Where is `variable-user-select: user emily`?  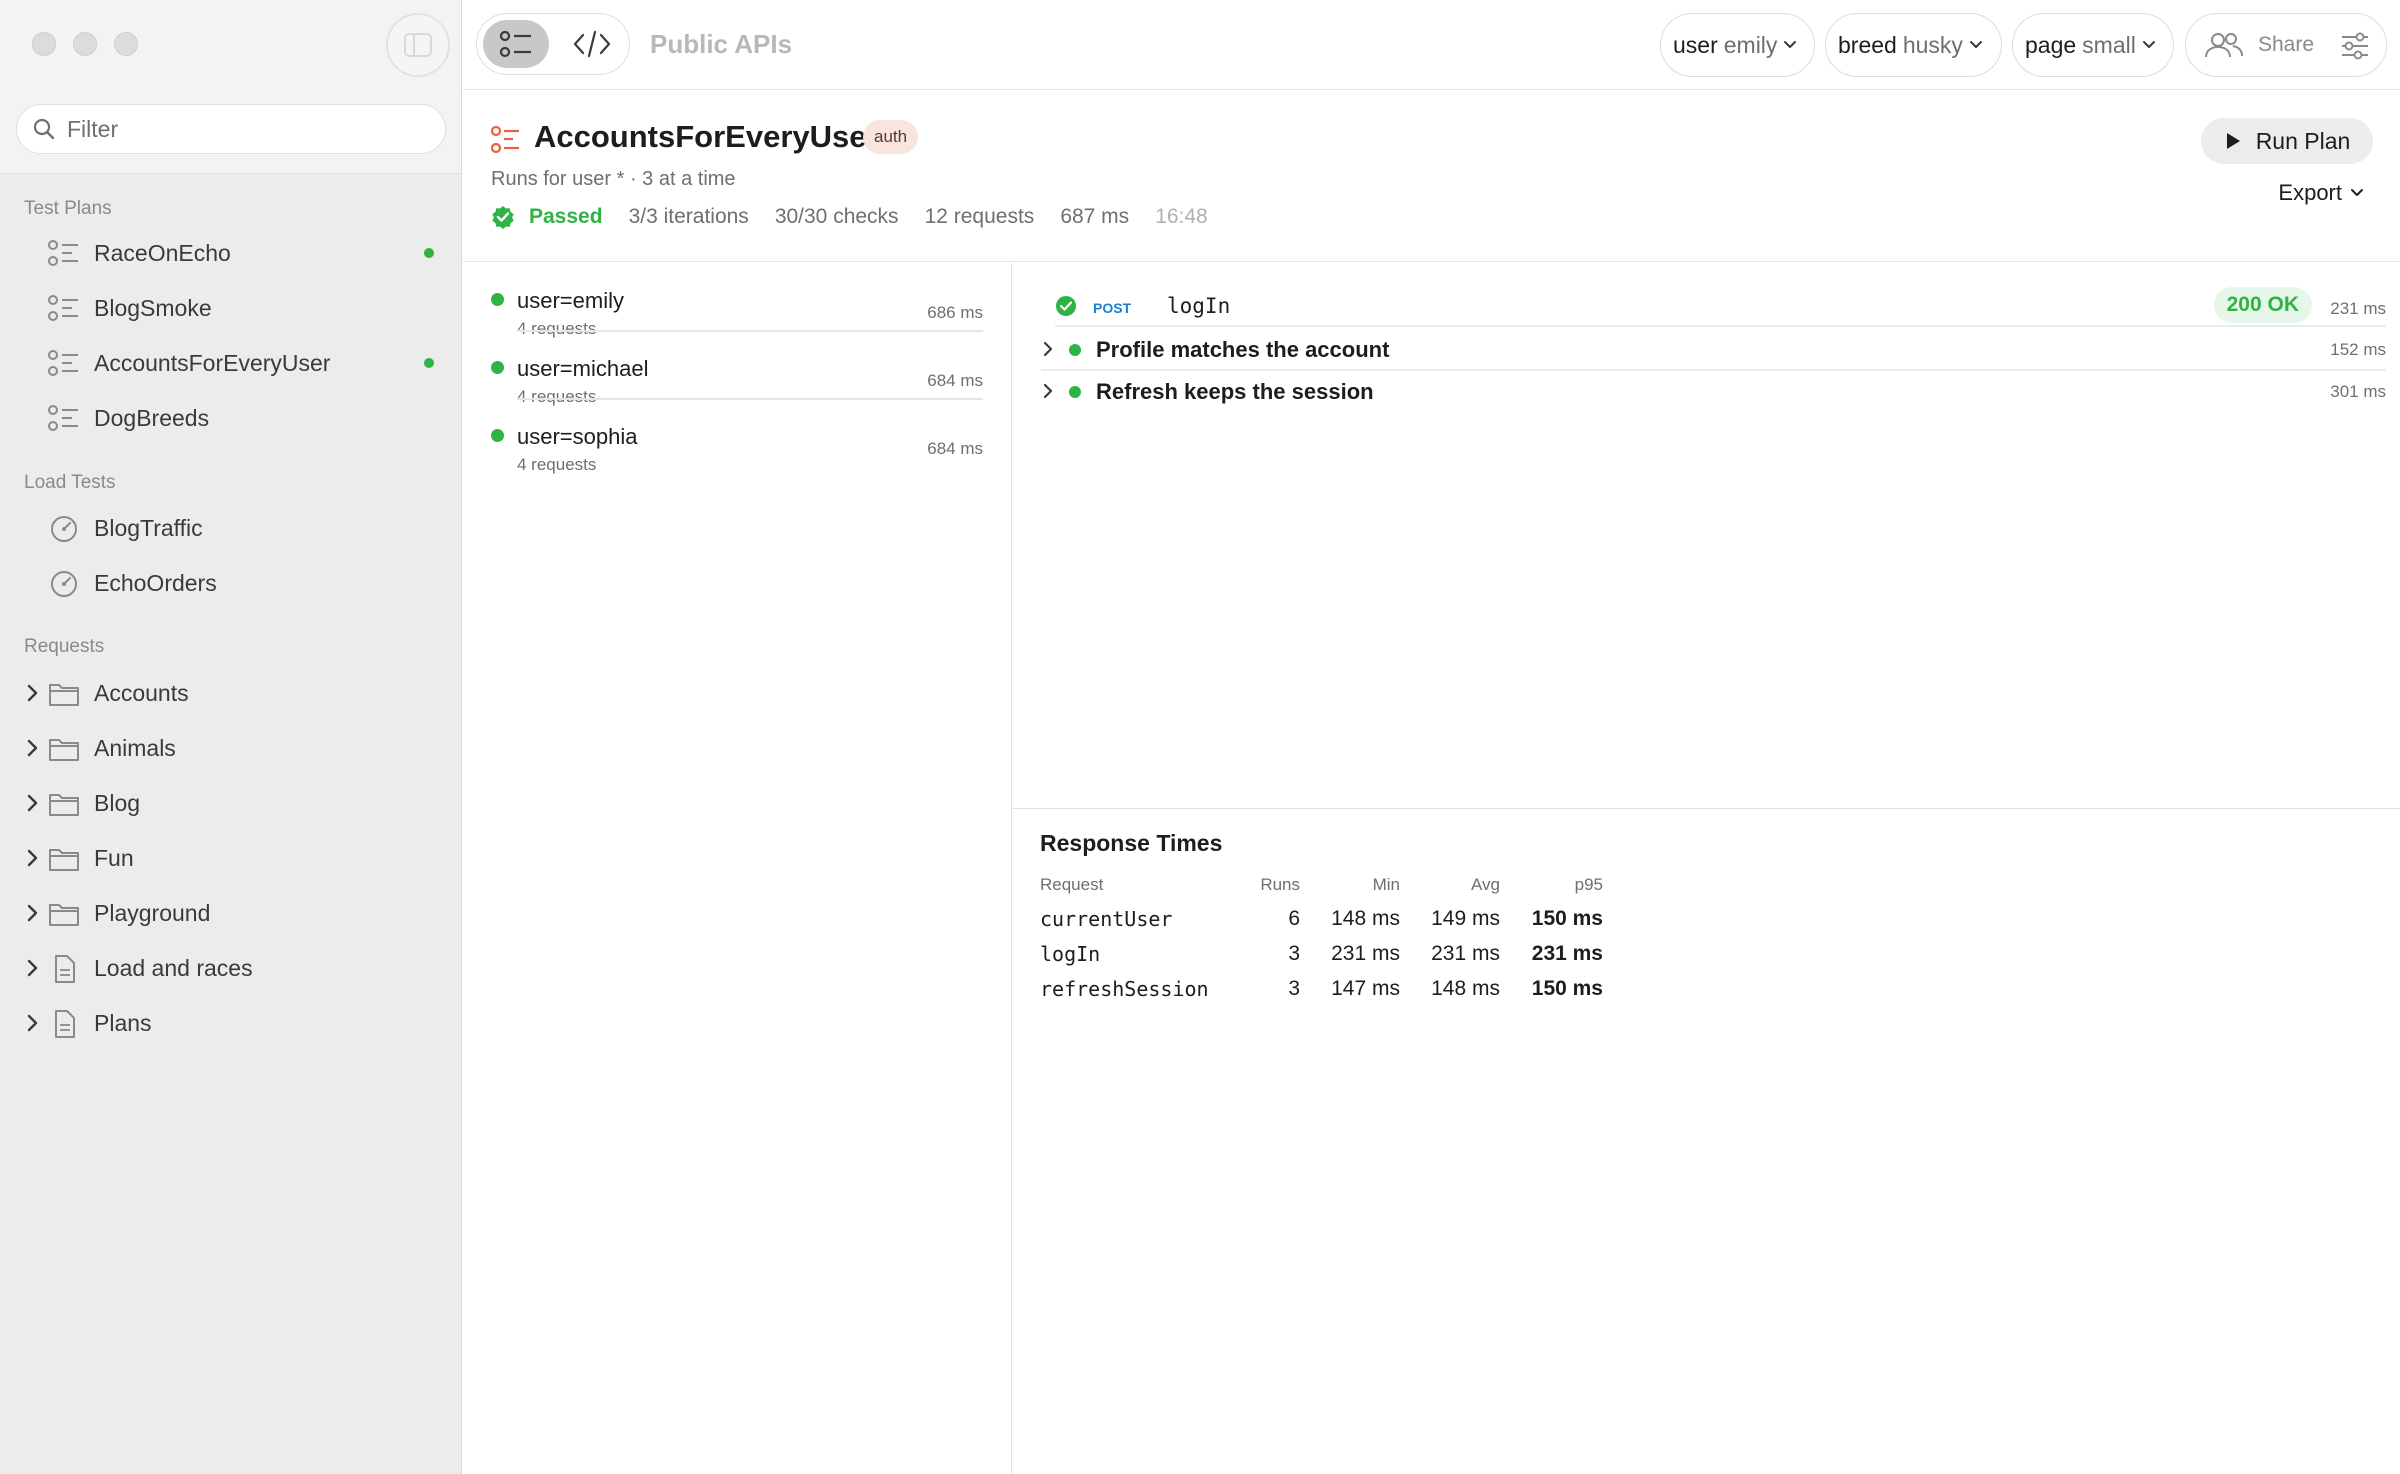 variable-user-select: user emily is located at coordinates (1737, 45).